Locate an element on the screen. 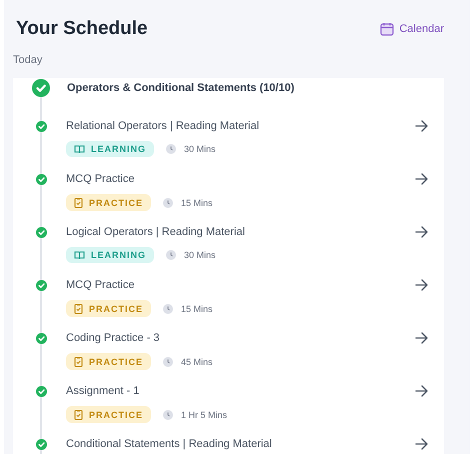 This screenshot has width=474, height=454. duration: 45 Mins is located at coordinates (197, 361).